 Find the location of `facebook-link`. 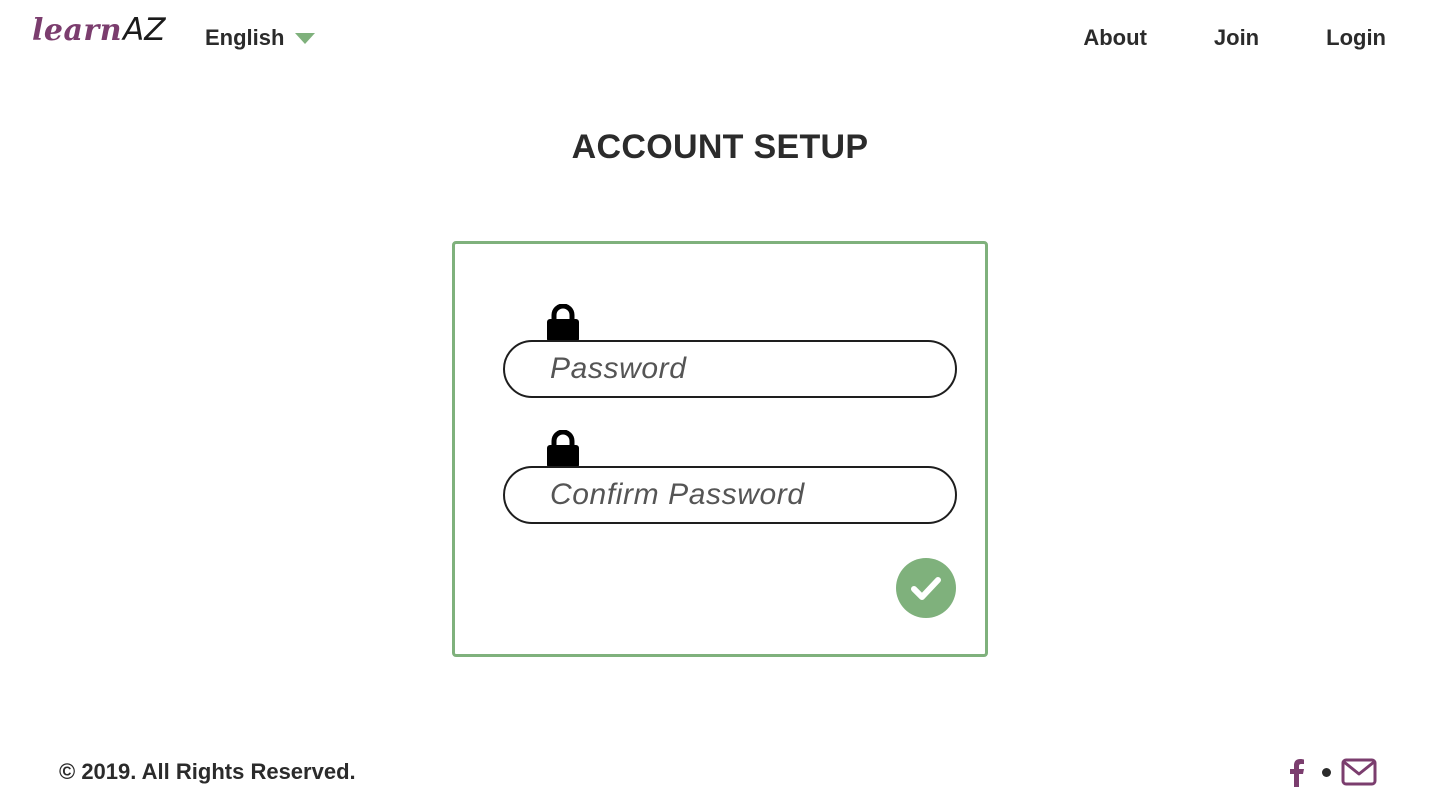

facebook-link is located at coordinates (1297, 772).